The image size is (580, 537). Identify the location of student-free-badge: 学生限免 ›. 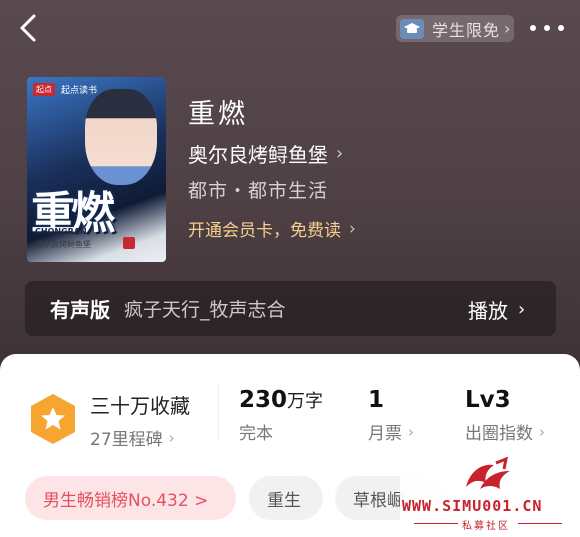
(455, 28).